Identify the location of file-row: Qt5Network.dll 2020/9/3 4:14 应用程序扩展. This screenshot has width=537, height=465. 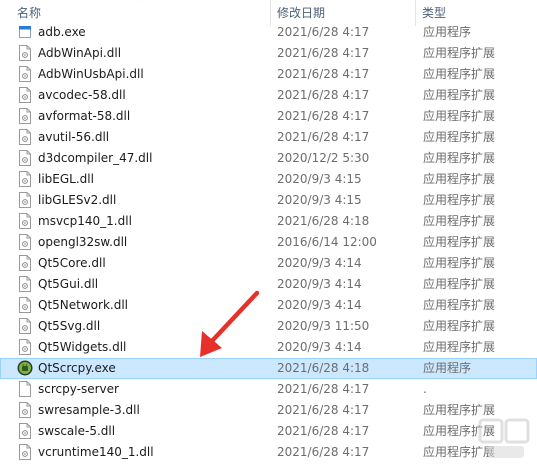
(268, 305).